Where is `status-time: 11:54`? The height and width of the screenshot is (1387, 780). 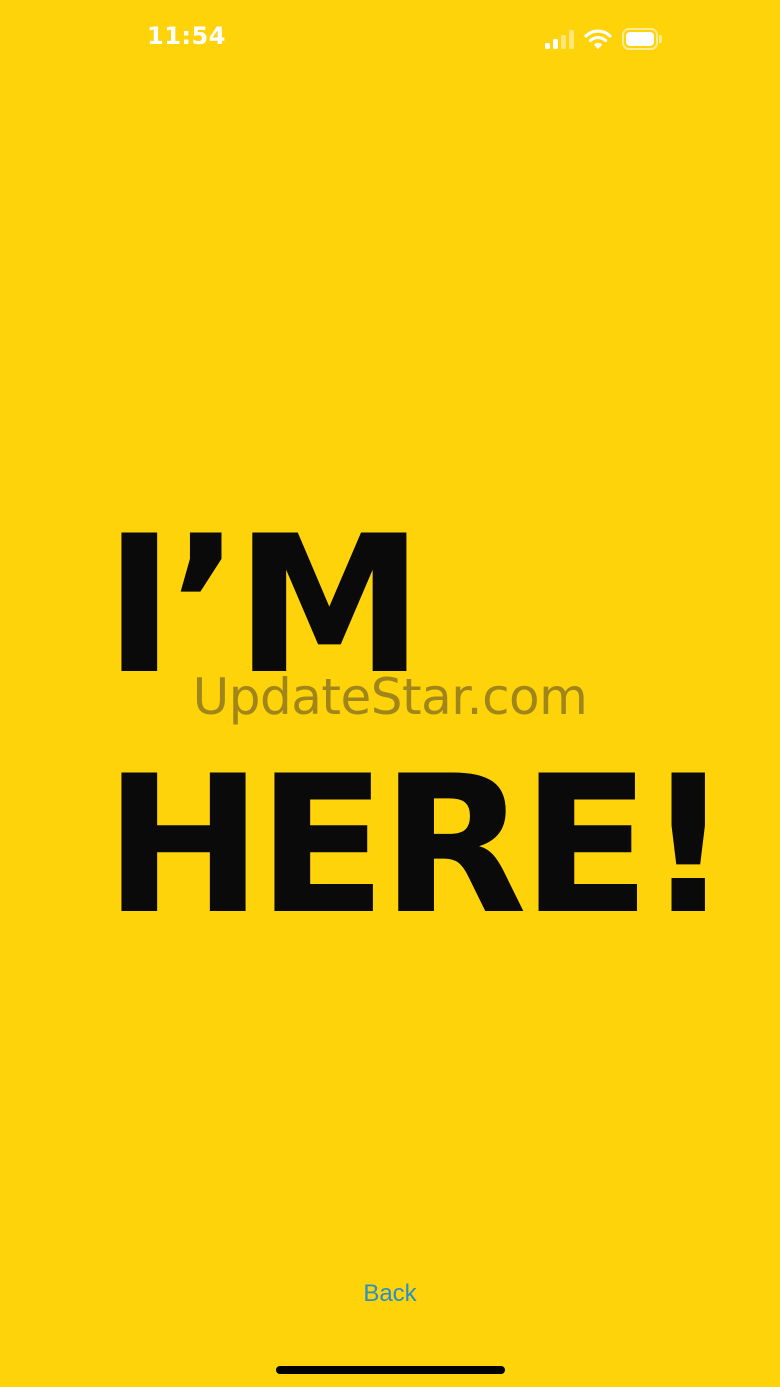 status-time: 11:54 is located at coordinates (186, 36).